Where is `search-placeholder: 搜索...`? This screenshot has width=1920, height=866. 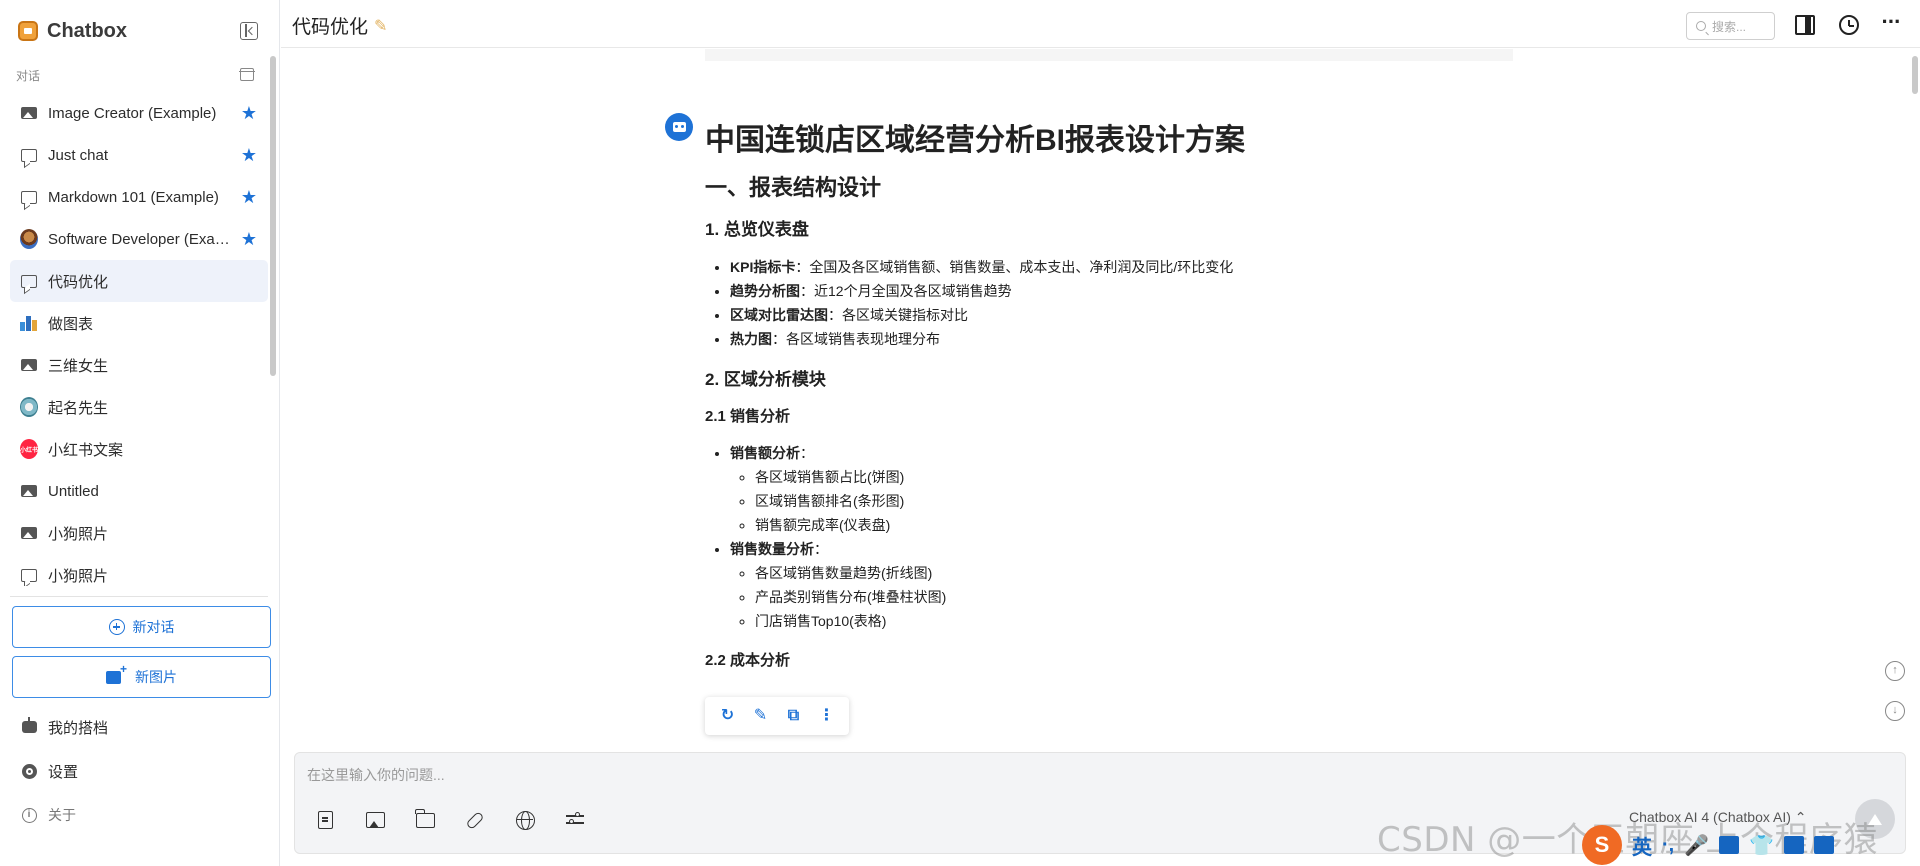
search-placeholder: 搜索... is located at coordinates (1729, 26).